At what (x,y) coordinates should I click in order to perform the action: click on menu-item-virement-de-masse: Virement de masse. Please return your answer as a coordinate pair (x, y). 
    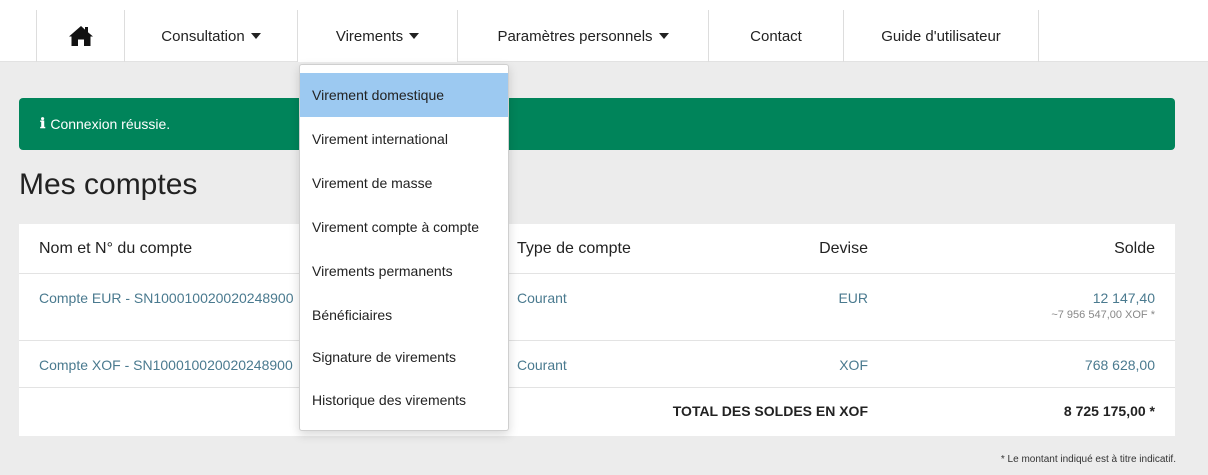
    Looking at the image, I should click on (404, 183).